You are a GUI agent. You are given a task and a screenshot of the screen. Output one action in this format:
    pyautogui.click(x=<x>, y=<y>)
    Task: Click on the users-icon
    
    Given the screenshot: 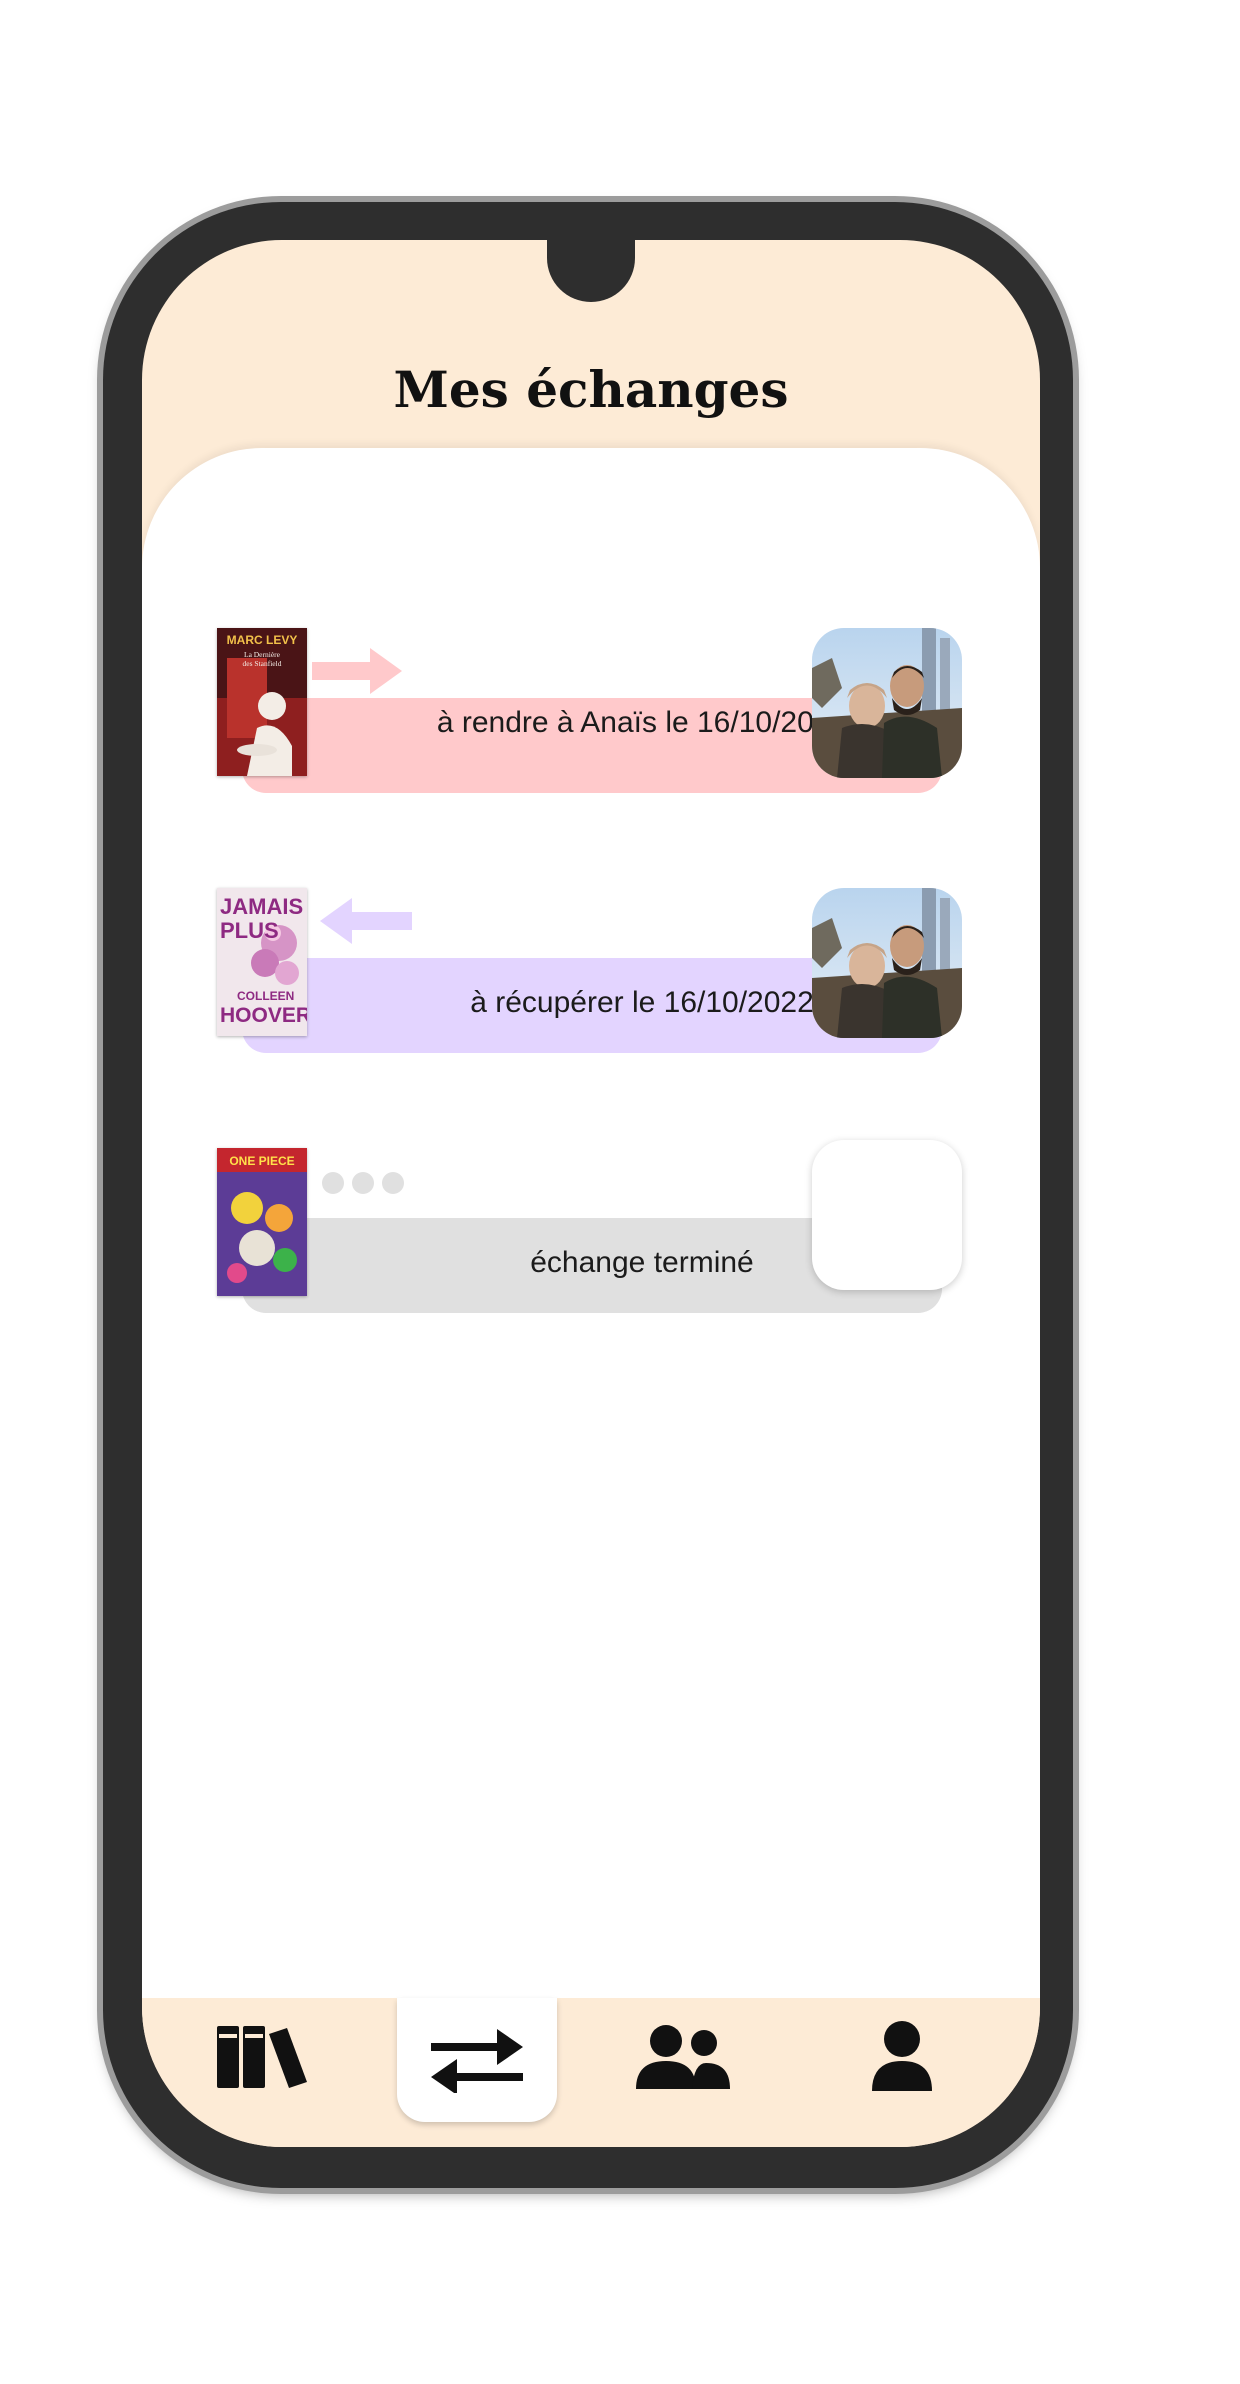 What is the action you would take?
    pyautogui.click(x=682, y=2058)
    